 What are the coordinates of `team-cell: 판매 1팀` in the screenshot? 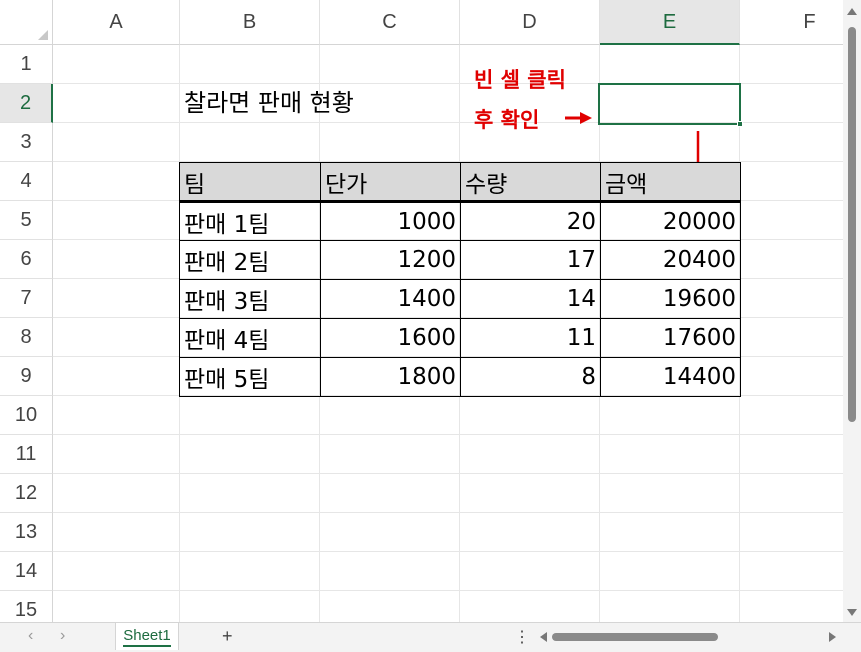 It's located at (250, 221).